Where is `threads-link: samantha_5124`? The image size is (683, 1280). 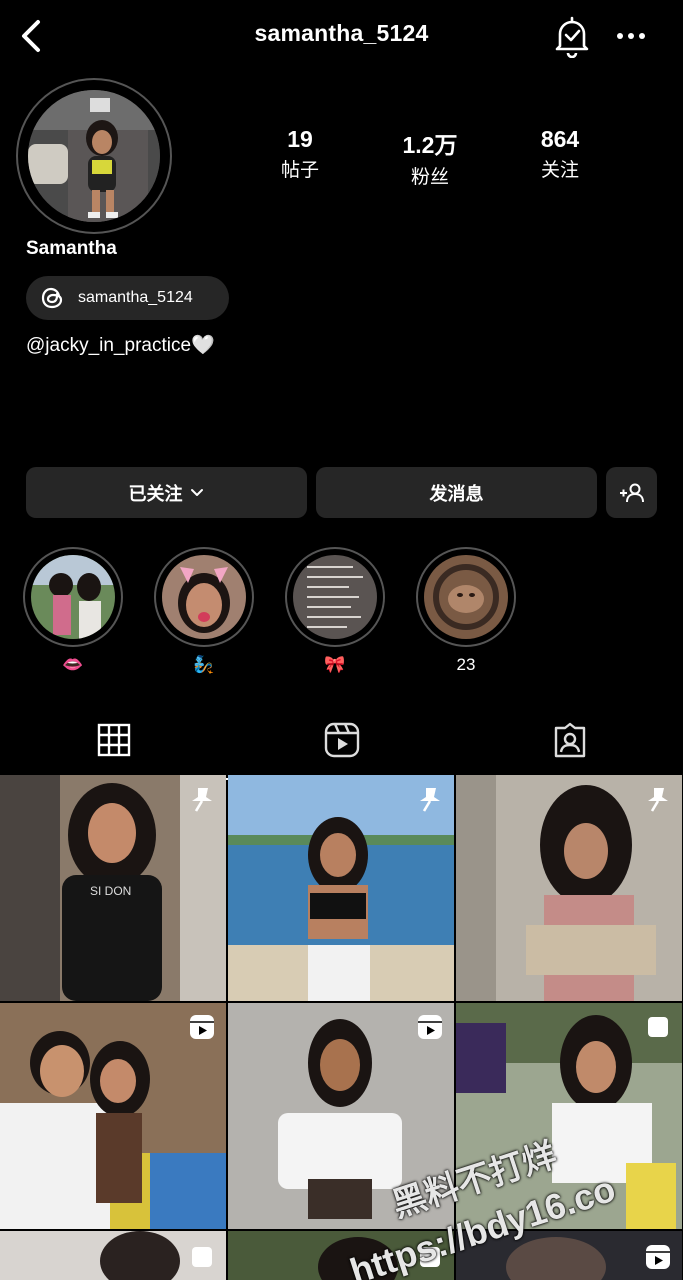 threads-link: samantha_5124 is located at coordinates (127, 298).